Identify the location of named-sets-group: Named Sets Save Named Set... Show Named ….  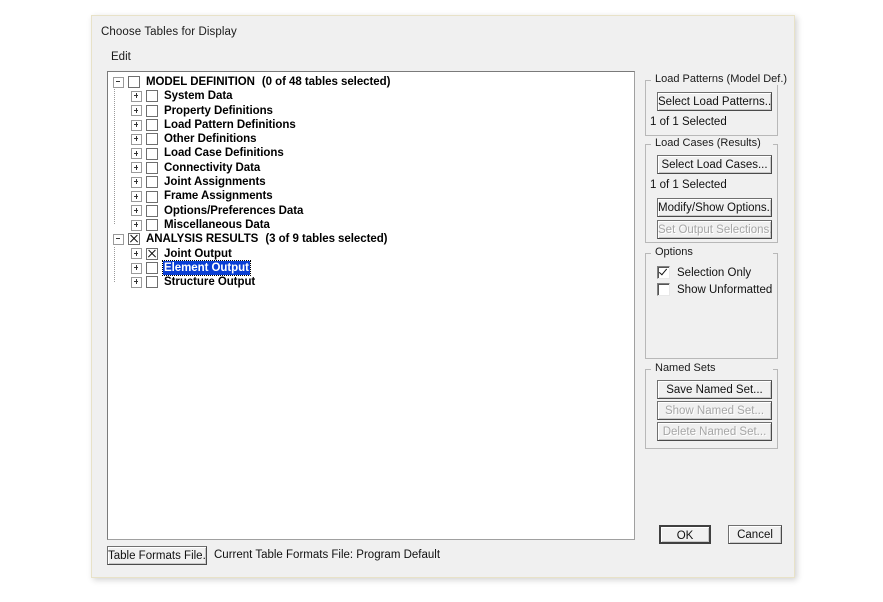
(711, 405).